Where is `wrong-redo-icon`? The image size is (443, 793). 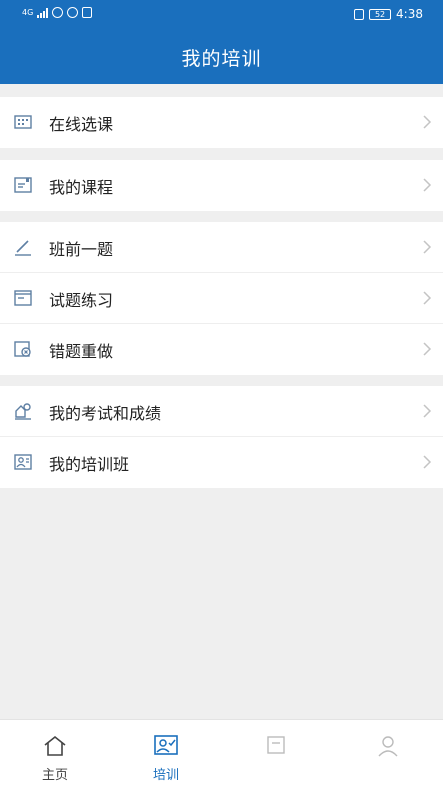
wrong-redo-icon is located at coordinates (22, 349).